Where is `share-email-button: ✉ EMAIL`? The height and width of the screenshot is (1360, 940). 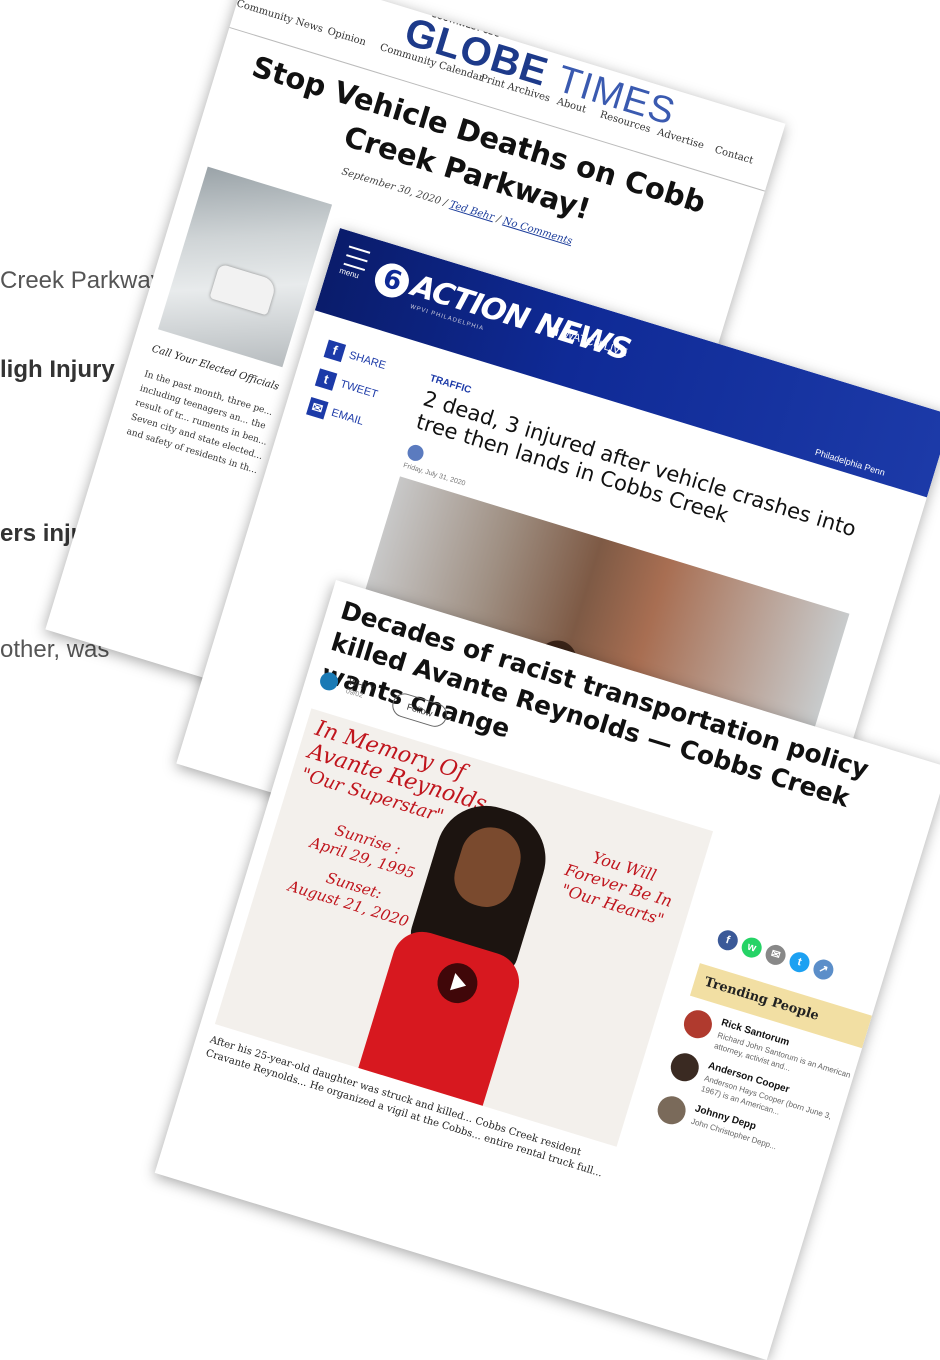
share-email-button: ✉ EMAIL is located at coordinates (336, 414).